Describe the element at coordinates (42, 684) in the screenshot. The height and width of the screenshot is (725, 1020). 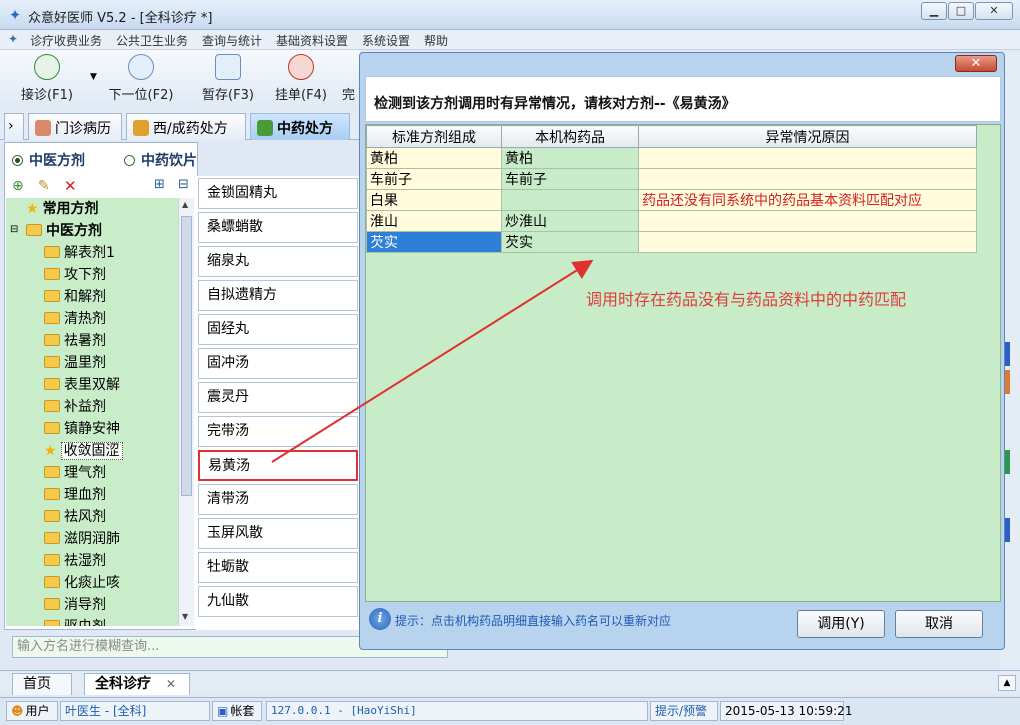
I see `tab-home: 首页` at that location.